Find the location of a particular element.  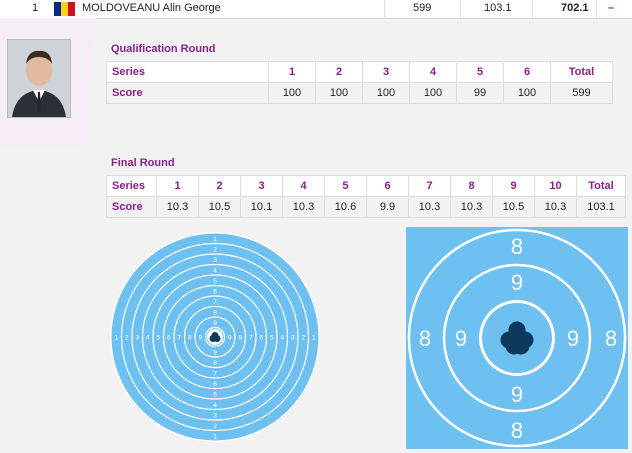

collapse-icon: – is located at coordinates (611, 9).